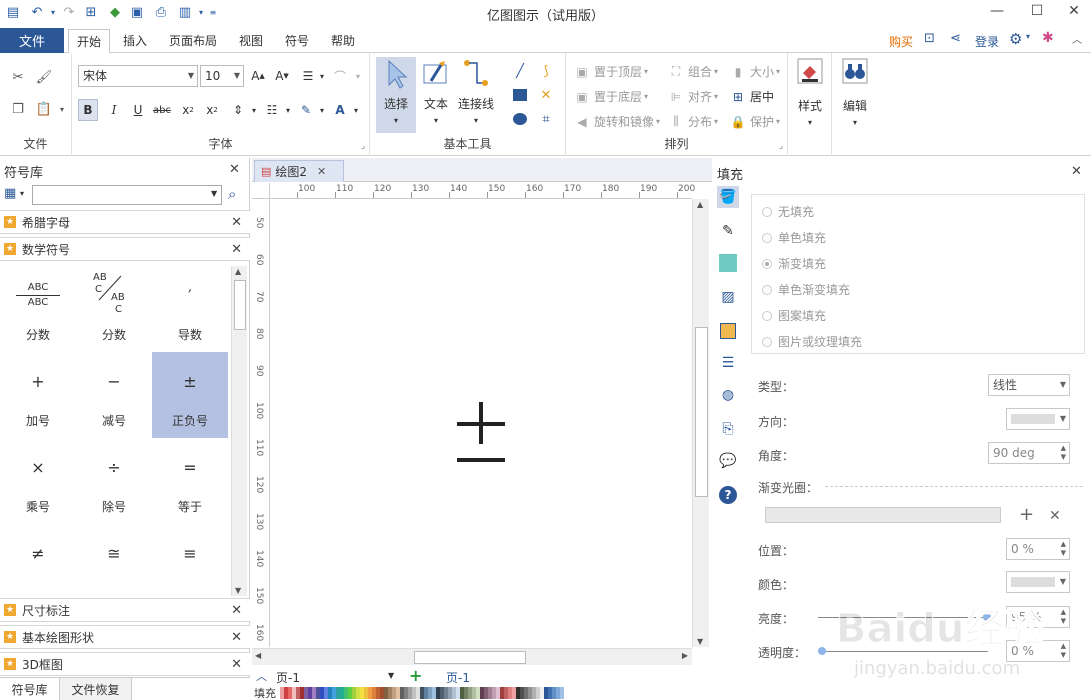  Describe the element at coordinates (127, 195) in the screenshot. I see `library-search-input` at that location.